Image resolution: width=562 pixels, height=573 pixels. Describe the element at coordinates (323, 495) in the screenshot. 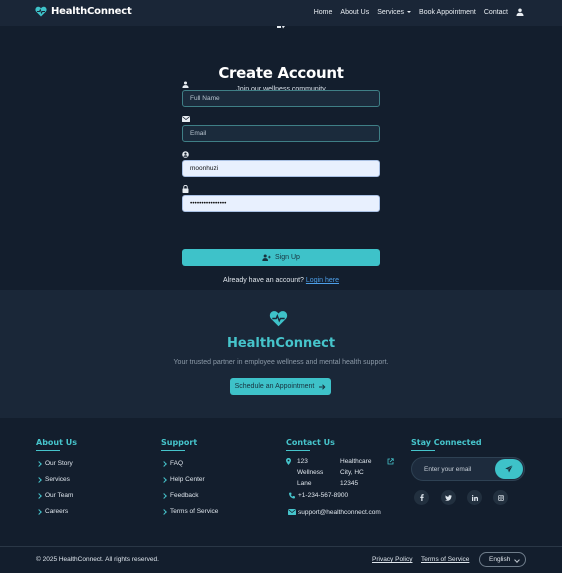

I see `contact-phone: +1-234-567-8900` at that location.